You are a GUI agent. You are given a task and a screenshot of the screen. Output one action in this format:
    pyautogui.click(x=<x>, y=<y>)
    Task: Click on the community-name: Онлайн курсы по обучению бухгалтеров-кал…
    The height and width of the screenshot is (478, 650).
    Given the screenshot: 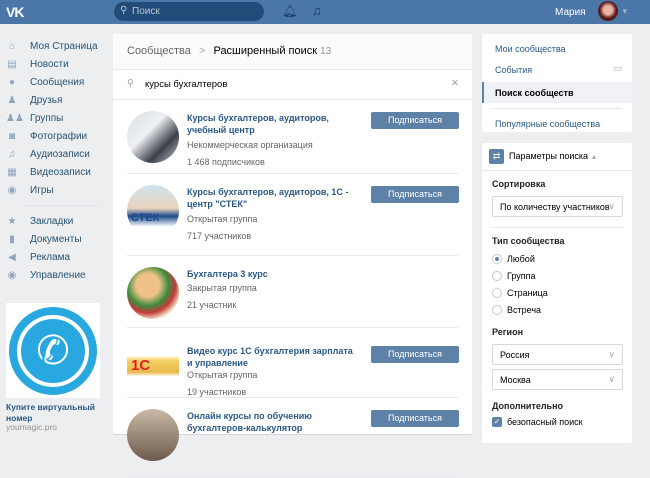 What is the action you would take?
    pyautogui.click(x=272, y=422)
    